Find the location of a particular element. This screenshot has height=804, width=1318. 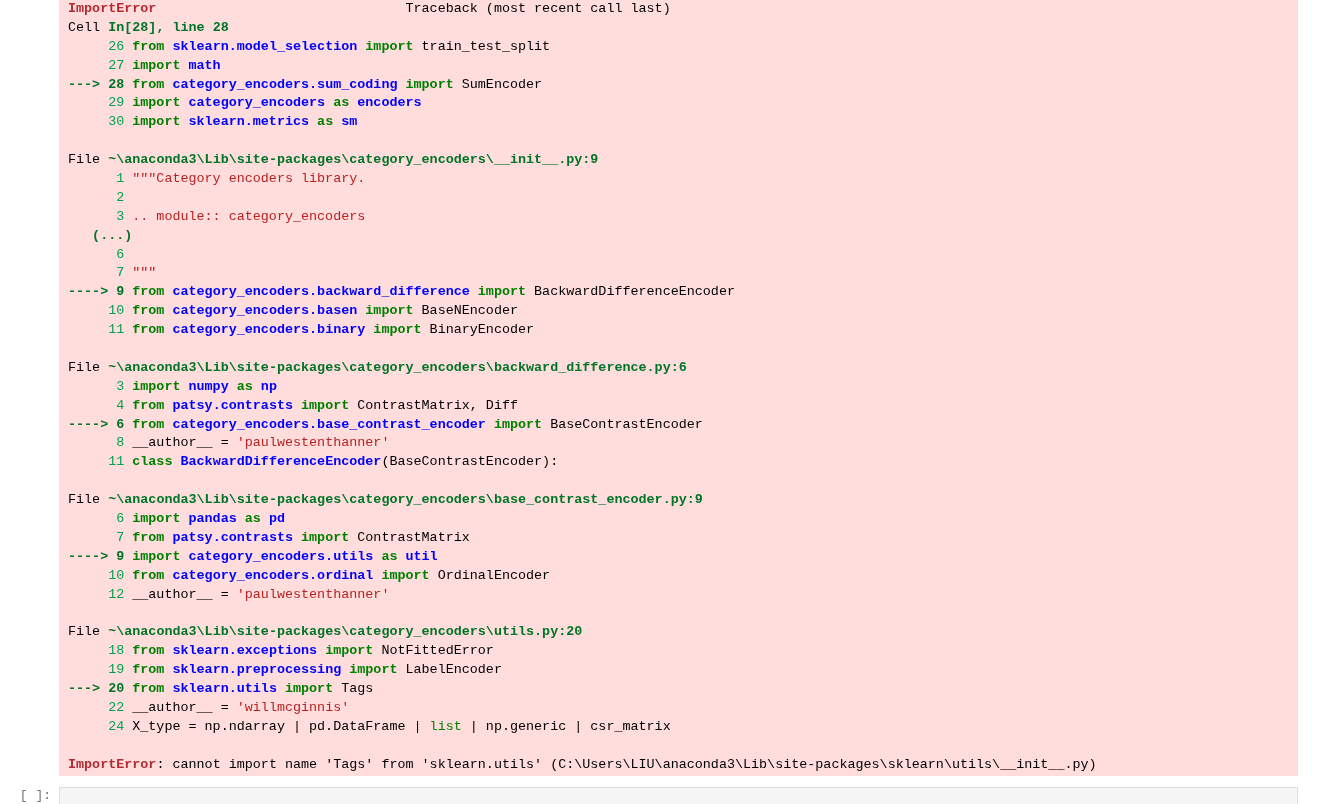

line-number: 26 is located at coordinates (116, 46).